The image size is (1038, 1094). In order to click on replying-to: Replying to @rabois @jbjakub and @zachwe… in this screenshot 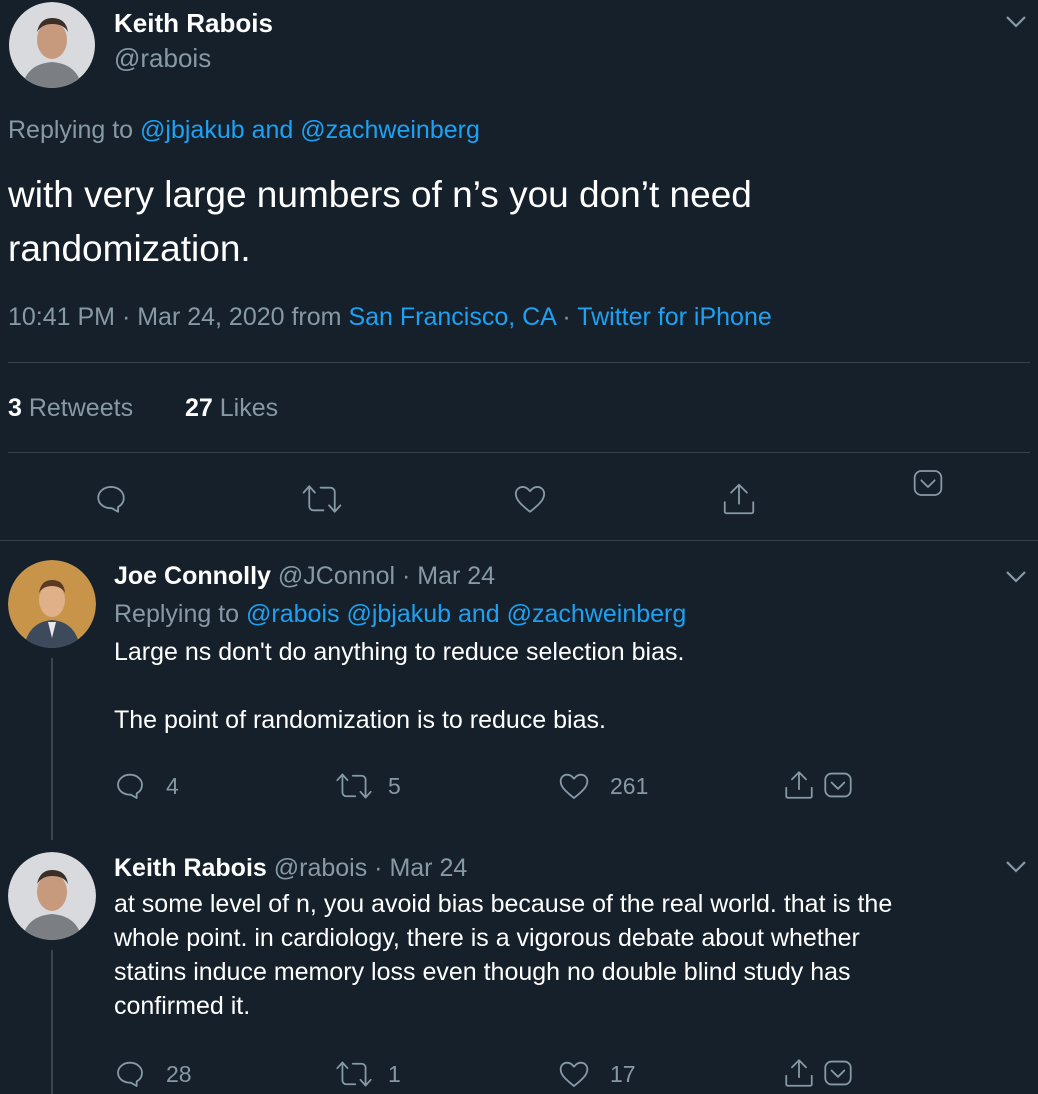, I will do `click(400, 614)`.